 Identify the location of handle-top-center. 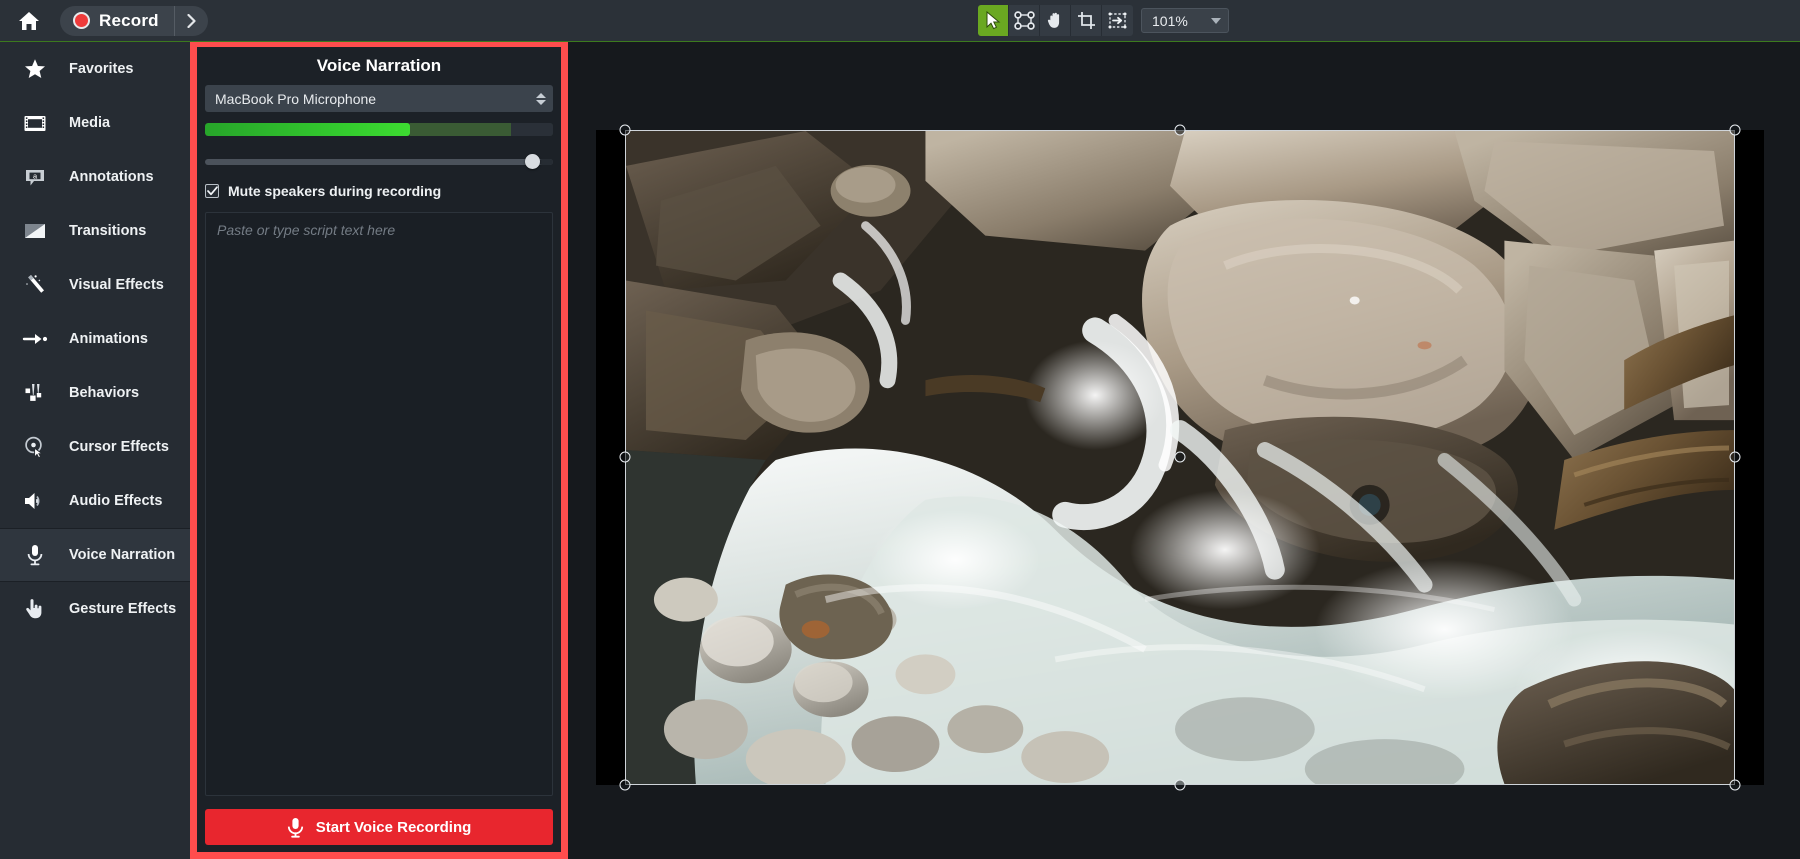
(1180, 130).